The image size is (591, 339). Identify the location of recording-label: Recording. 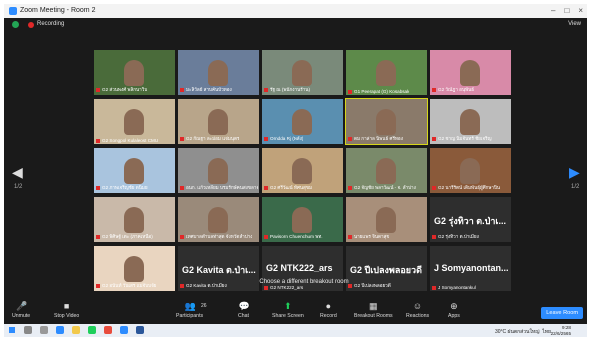
(51, 24).